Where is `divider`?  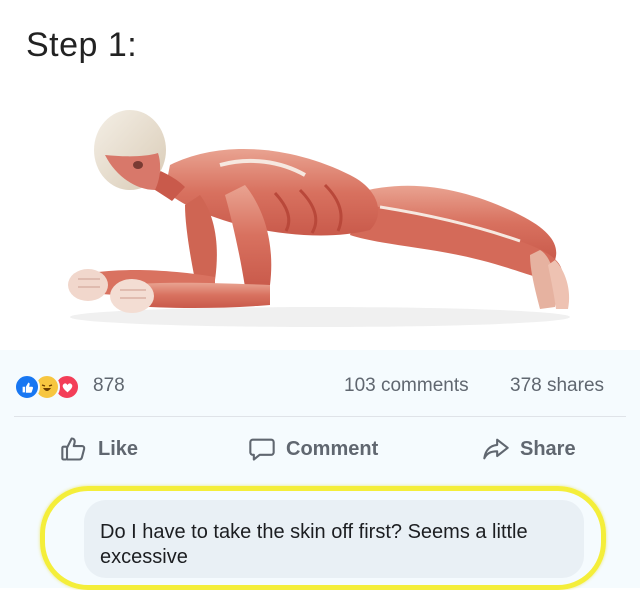 divider is located at coordinates (320, 416).